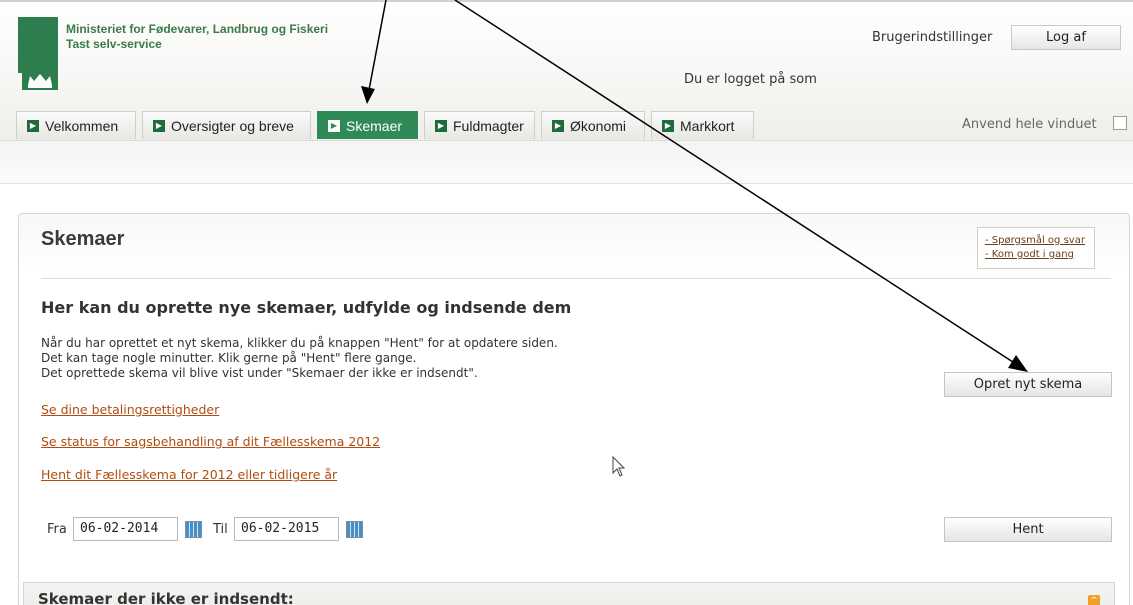  What do you see at coordinates (374, 52) in the screenshot?
I see `arrow-to-skemaer-tab-icon` at bounding box center [374, 52].